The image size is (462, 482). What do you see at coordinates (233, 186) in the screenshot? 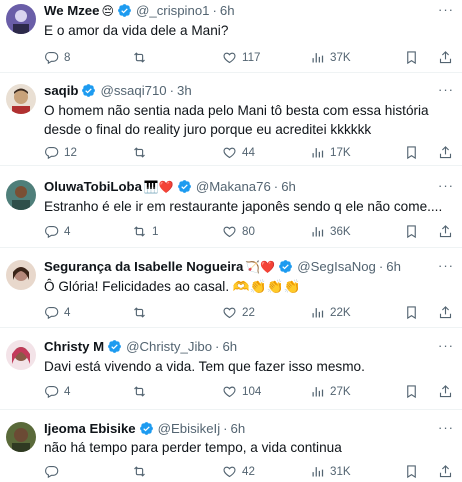
I see `user-handle: @Makana76` at bounding box center [233, 186].